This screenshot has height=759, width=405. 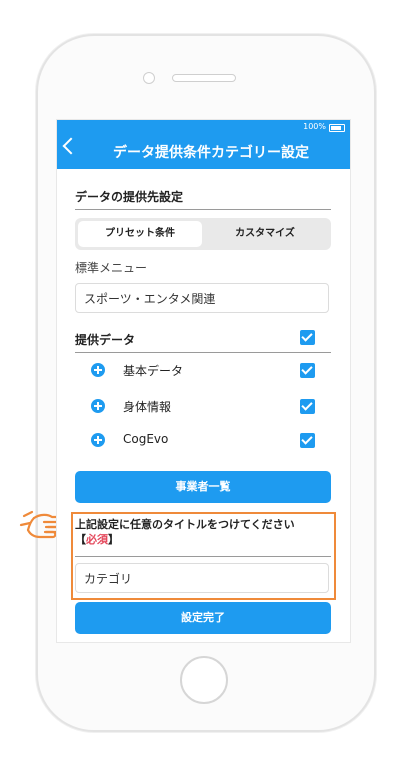 I want to click on vendor-list-button: 事業者一覧, so click(x=203, y=487).